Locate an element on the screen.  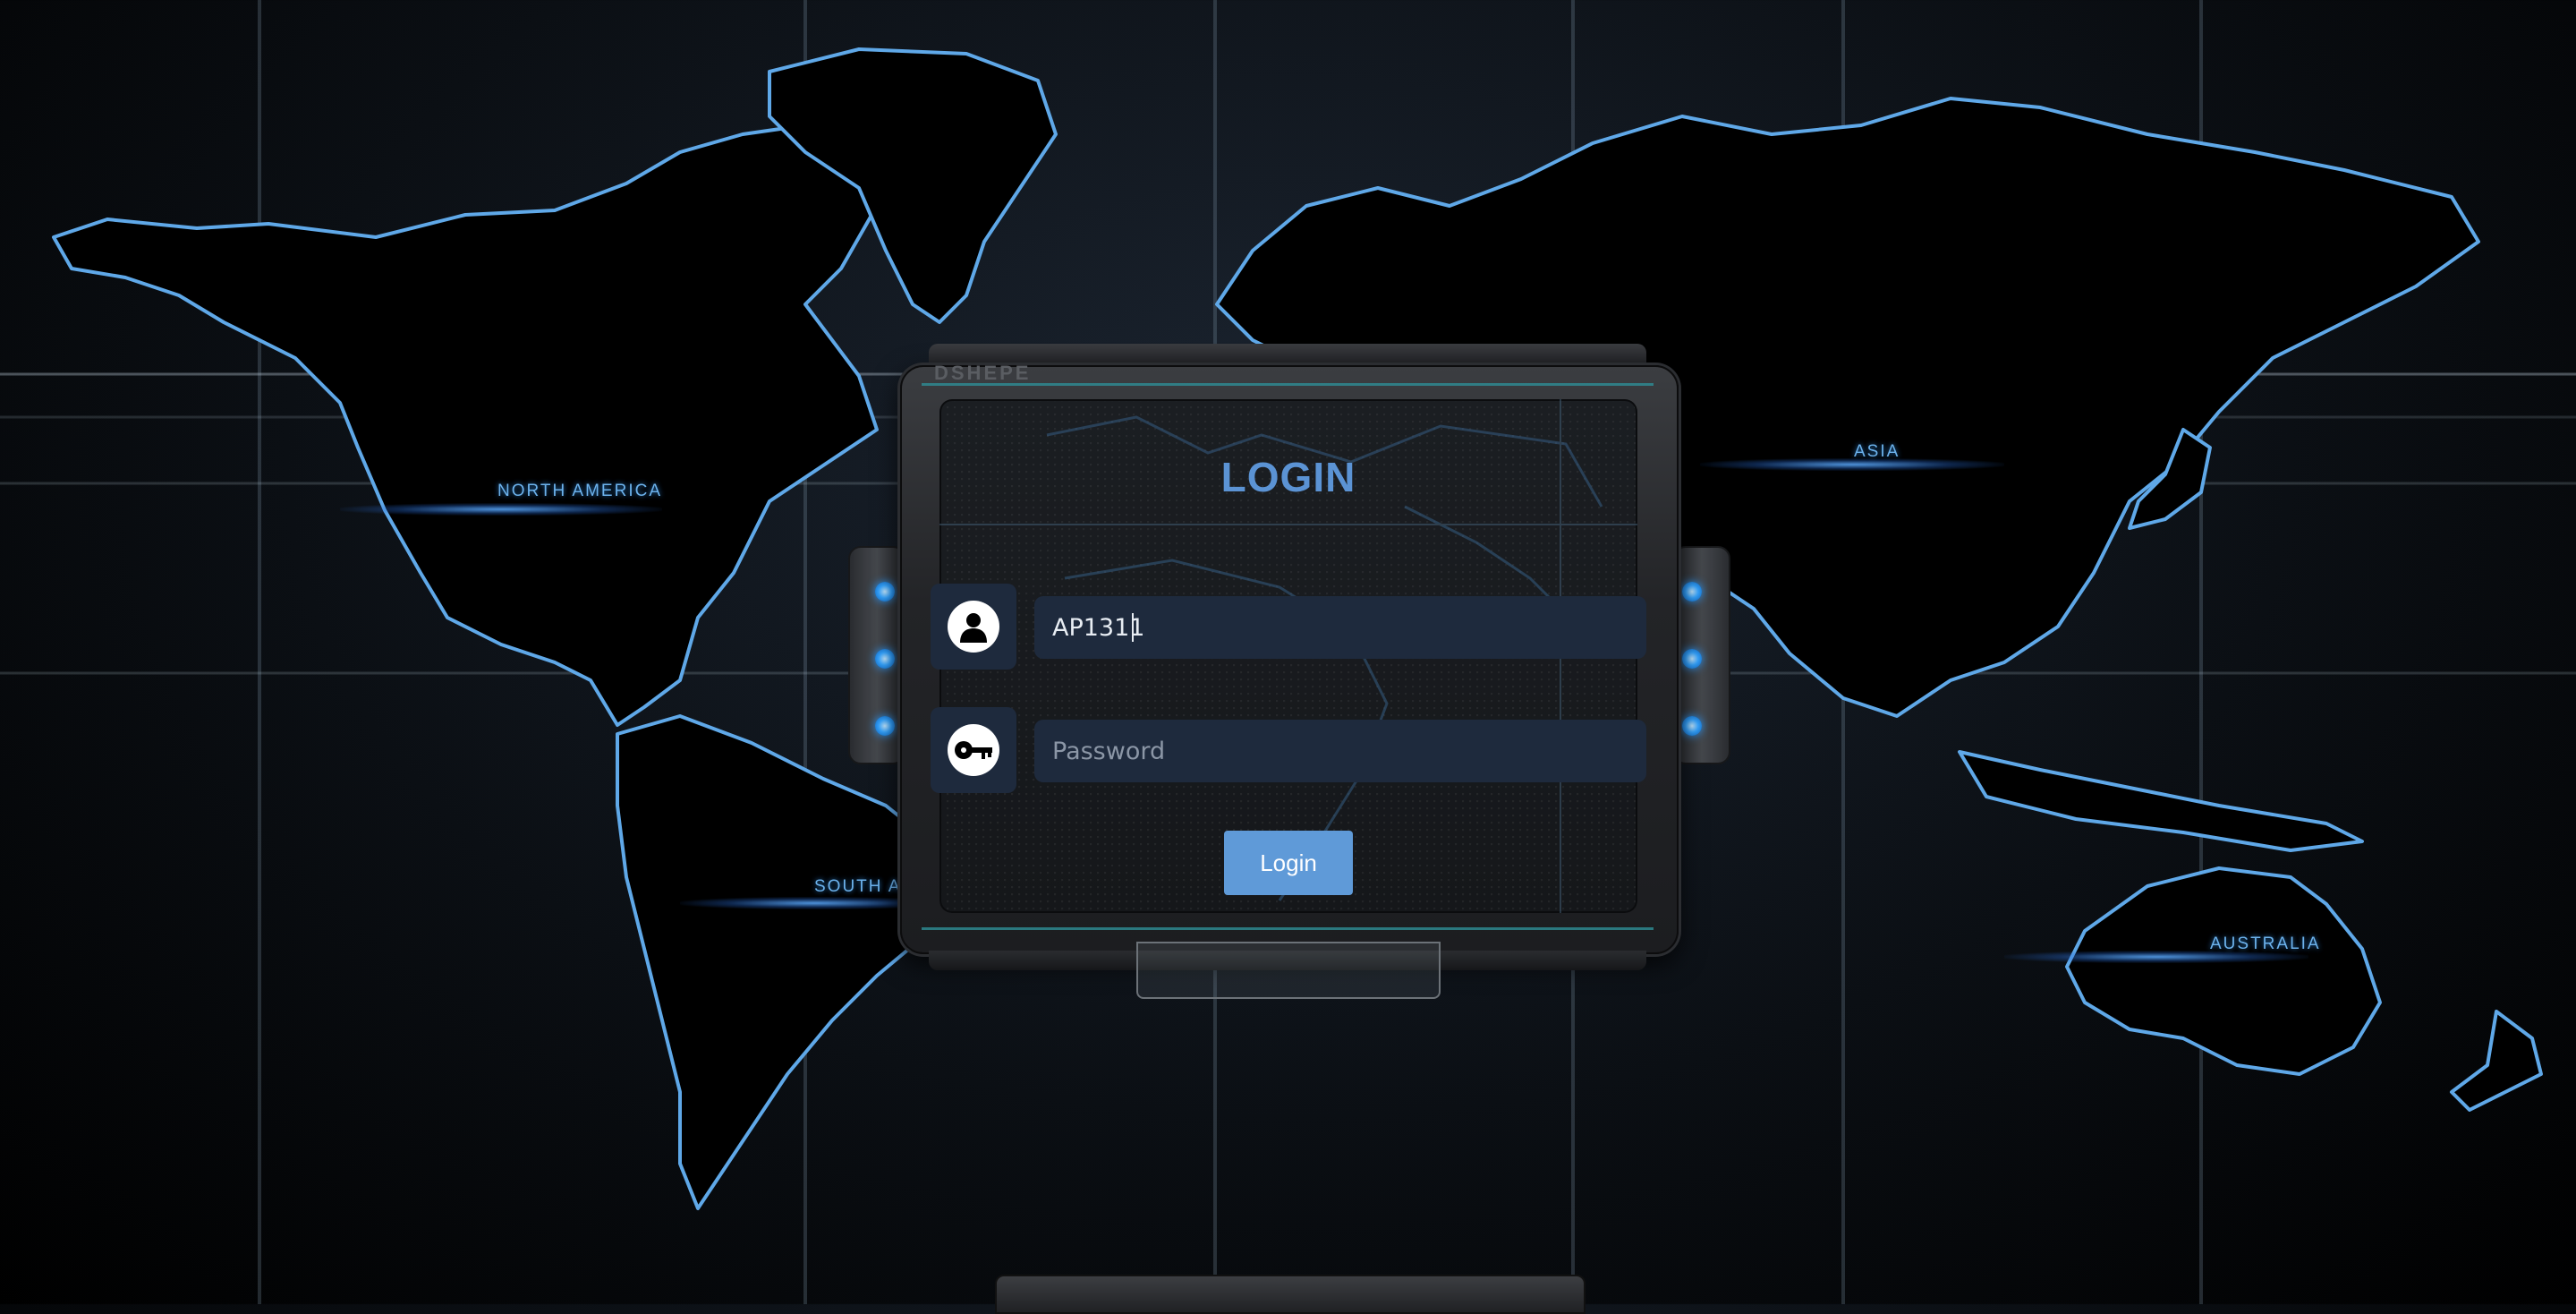
north-america-shape is located at coordinates (465, 425).